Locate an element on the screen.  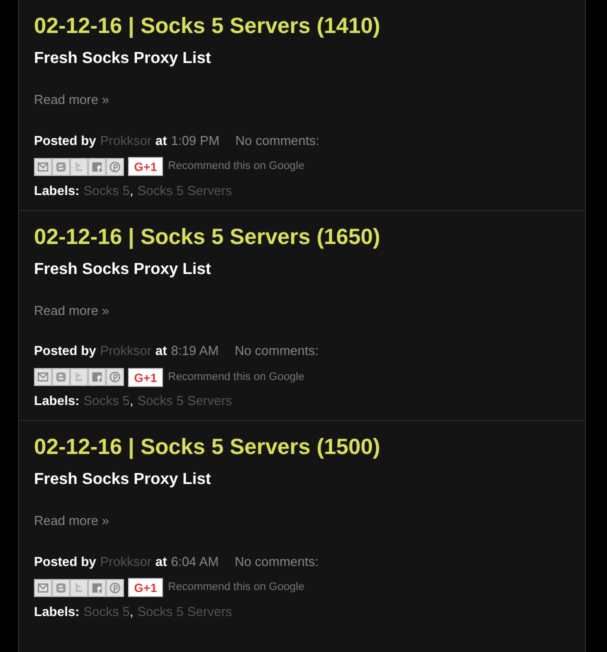
post-time-link: 1:09 PM is located at coordinates (195, 140).